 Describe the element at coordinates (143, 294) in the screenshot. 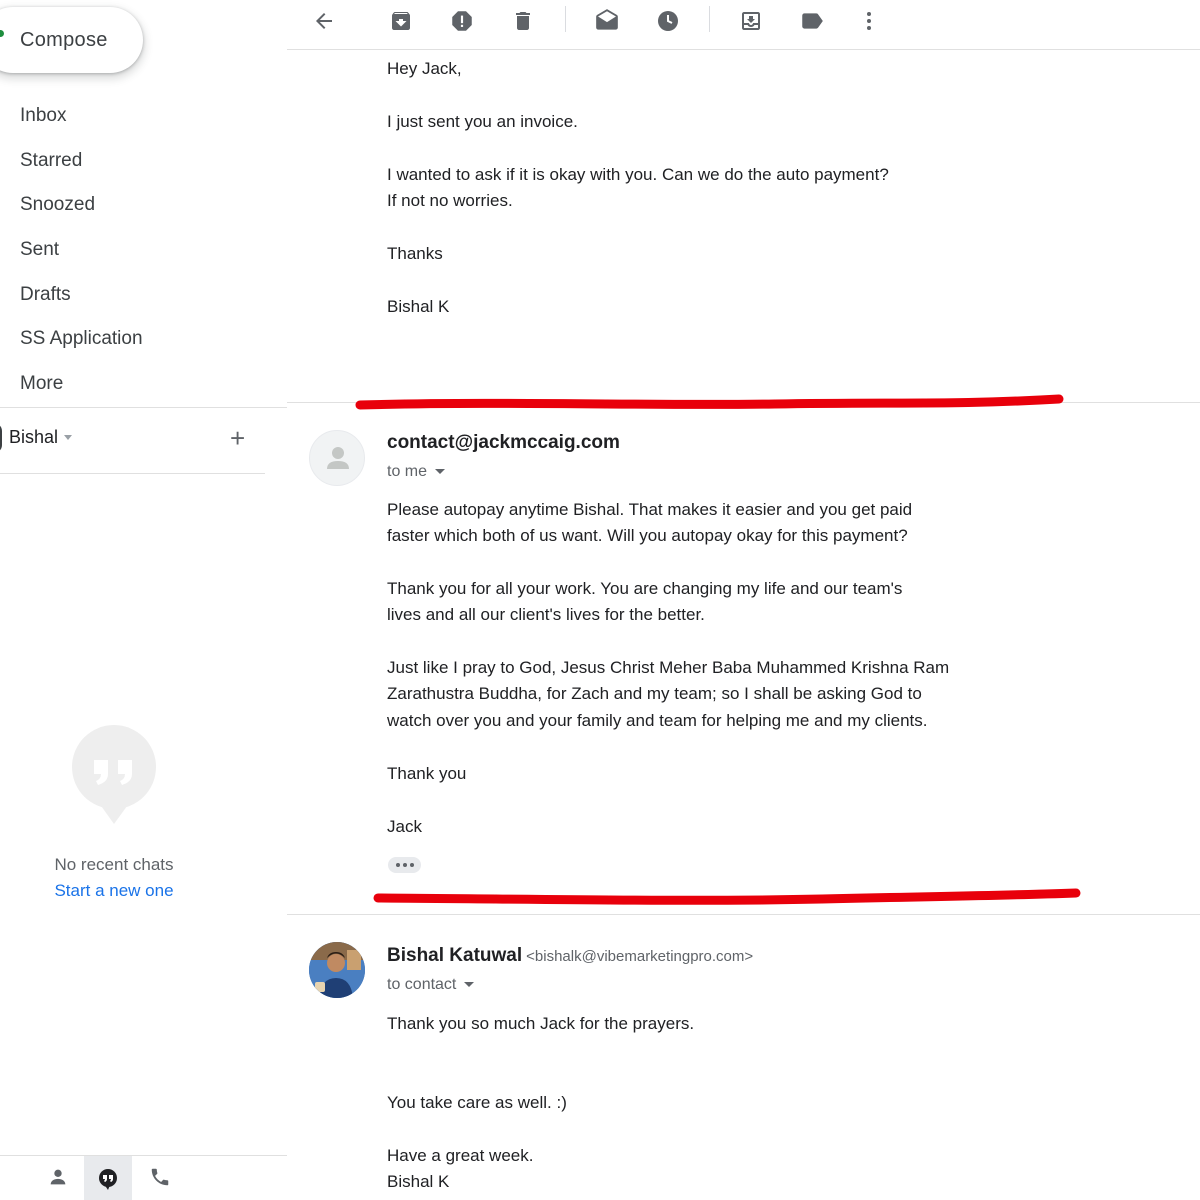

I see `sidebar-item-drafts: Drafts` at that location.